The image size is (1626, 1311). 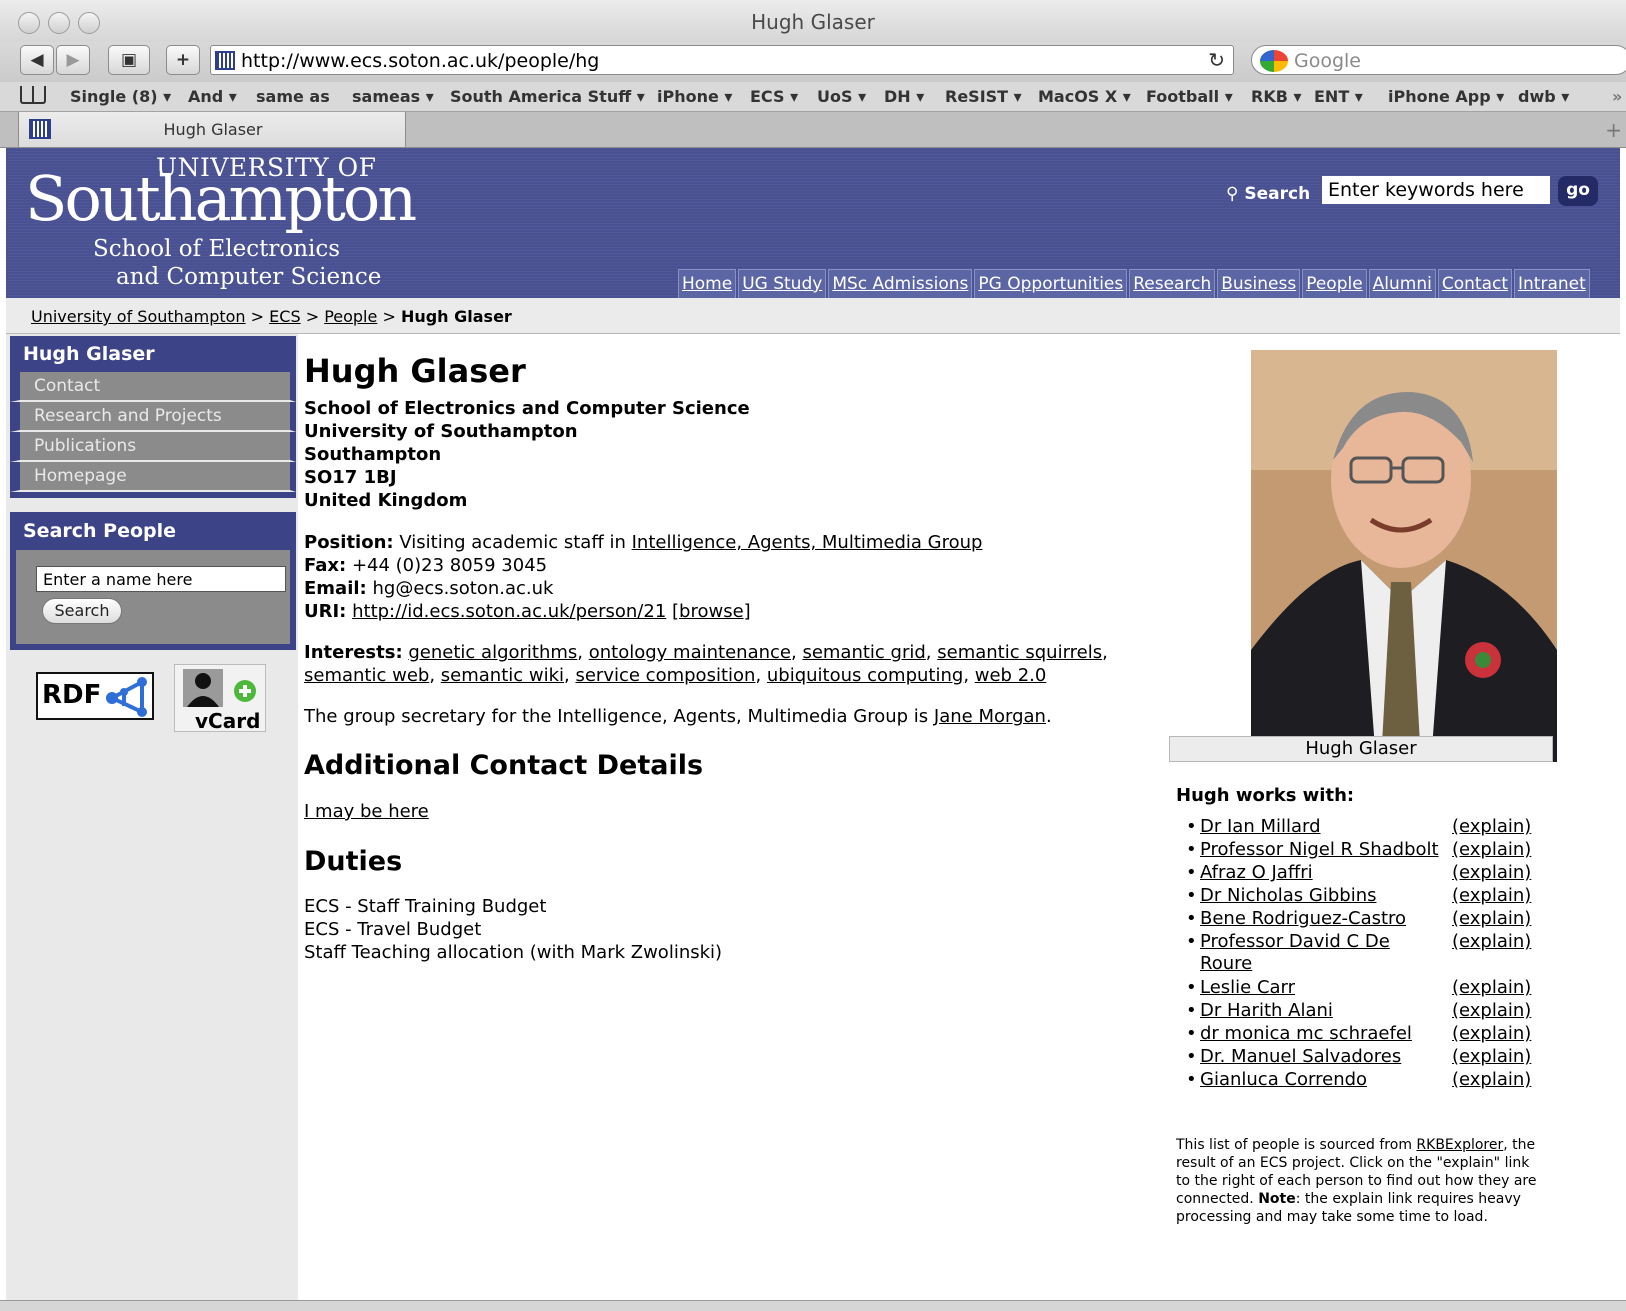 I want to click on interest-link: ubiquitous computing, so click(x=865, y=675).